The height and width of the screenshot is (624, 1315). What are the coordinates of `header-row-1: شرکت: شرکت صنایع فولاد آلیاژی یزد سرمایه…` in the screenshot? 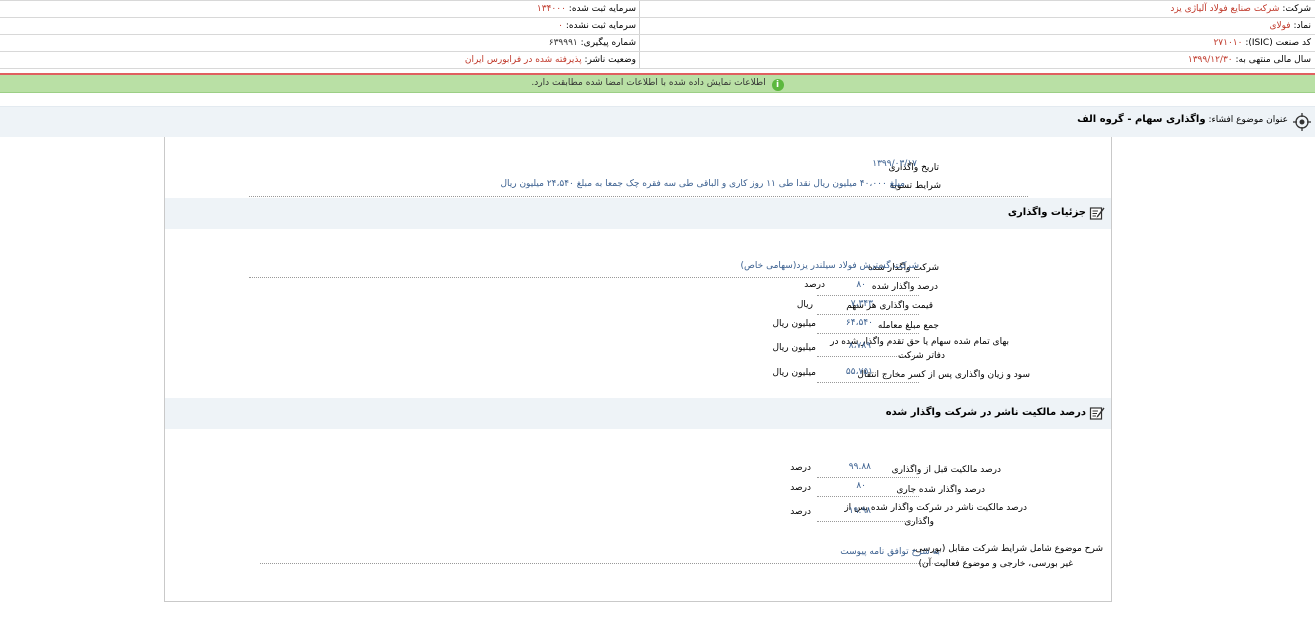 It's located at (657, 9).